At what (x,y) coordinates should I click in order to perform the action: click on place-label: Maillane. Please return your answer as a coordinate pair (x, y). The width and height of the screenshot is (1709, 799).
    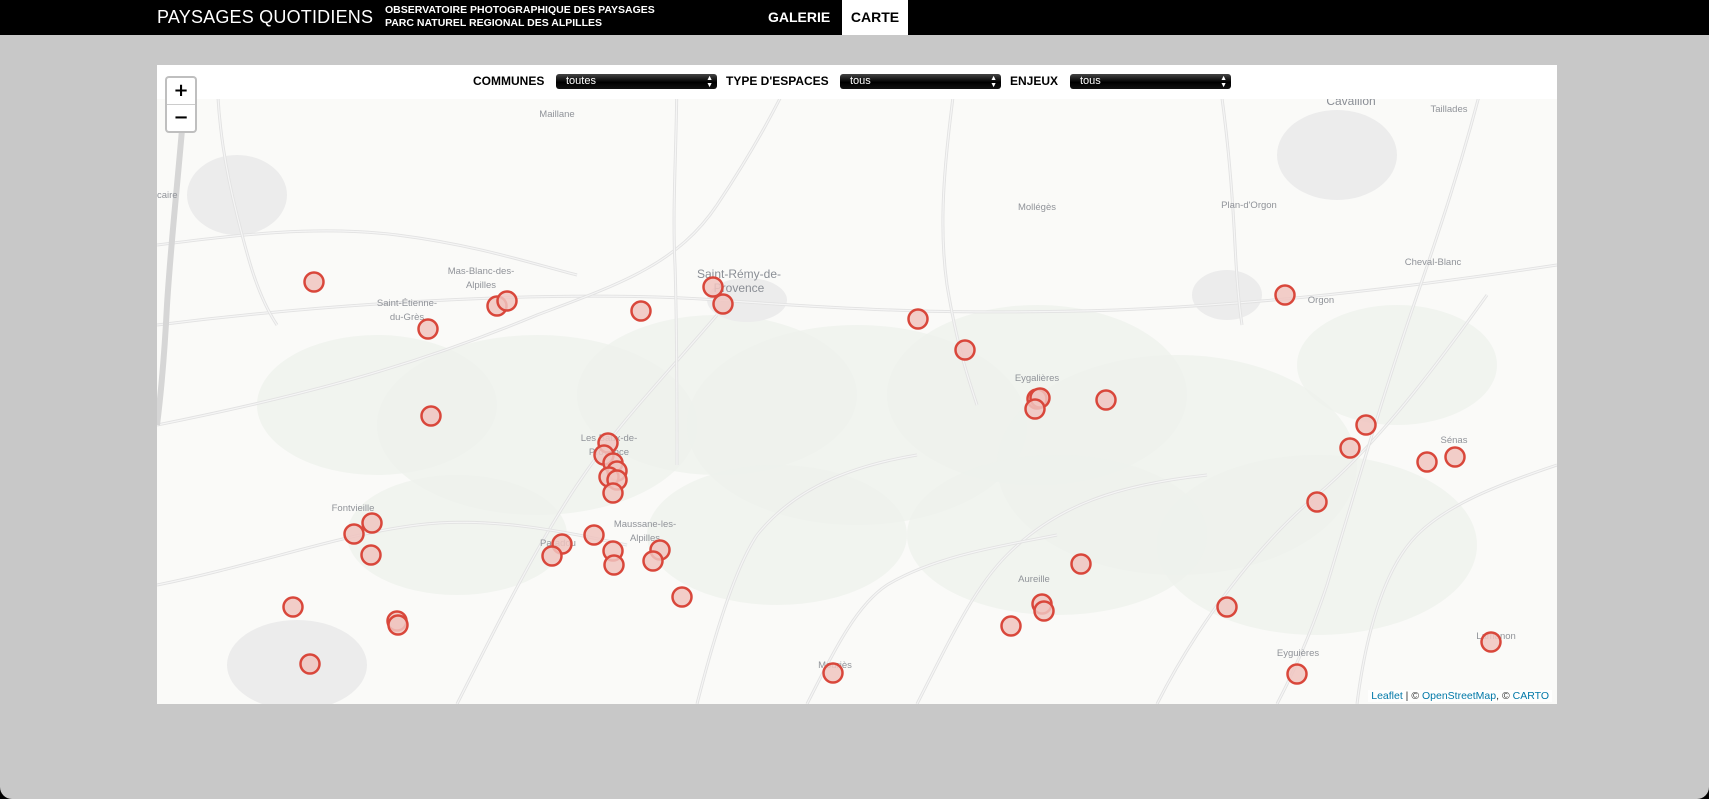
    Looking at the image, I should click on (556, 114).